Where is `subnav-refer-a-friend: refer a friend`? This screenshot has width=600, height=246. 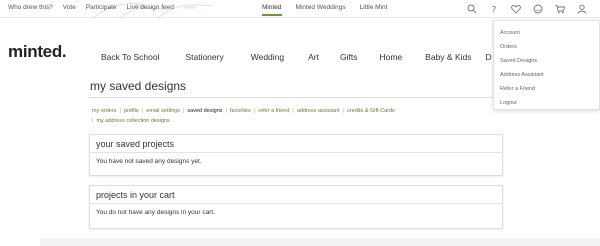 subnav-refer-a-friend: refer a friend is located at coordinates (273, 111).